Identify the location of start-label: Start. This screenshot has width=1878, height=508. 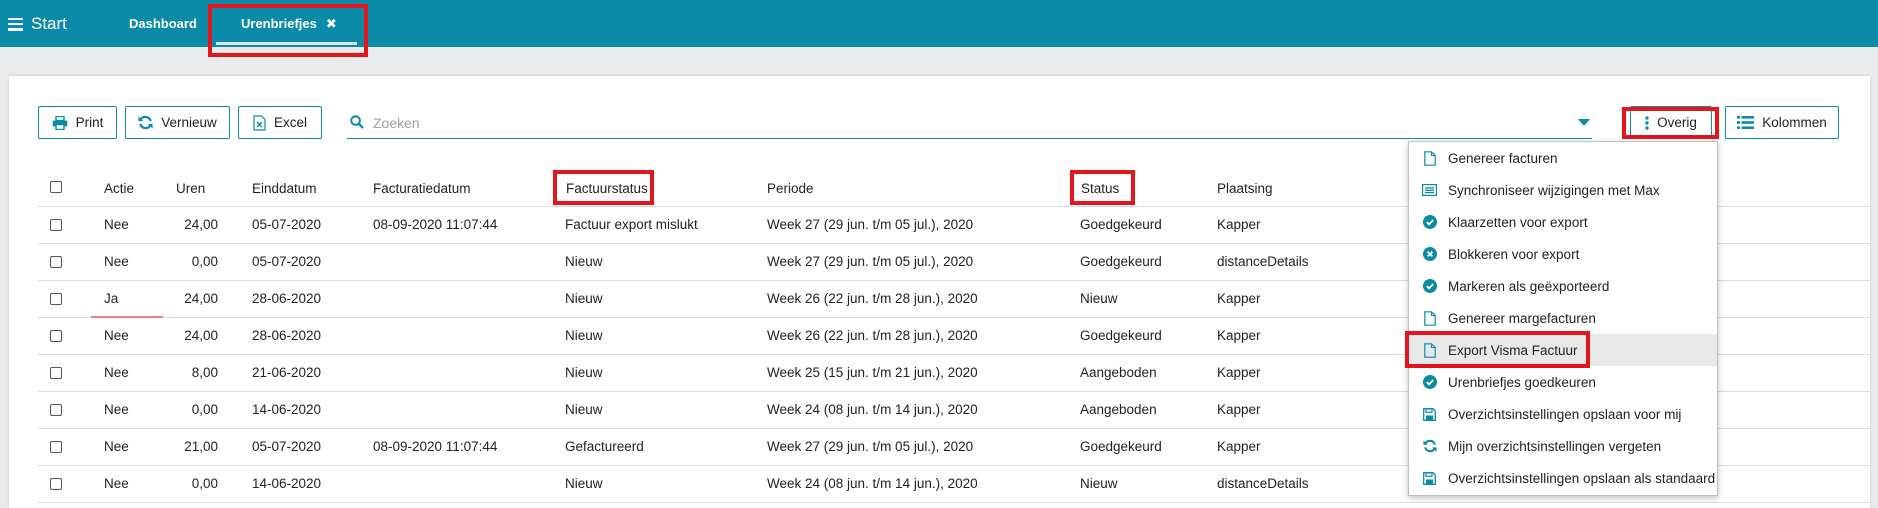
(49, 23).